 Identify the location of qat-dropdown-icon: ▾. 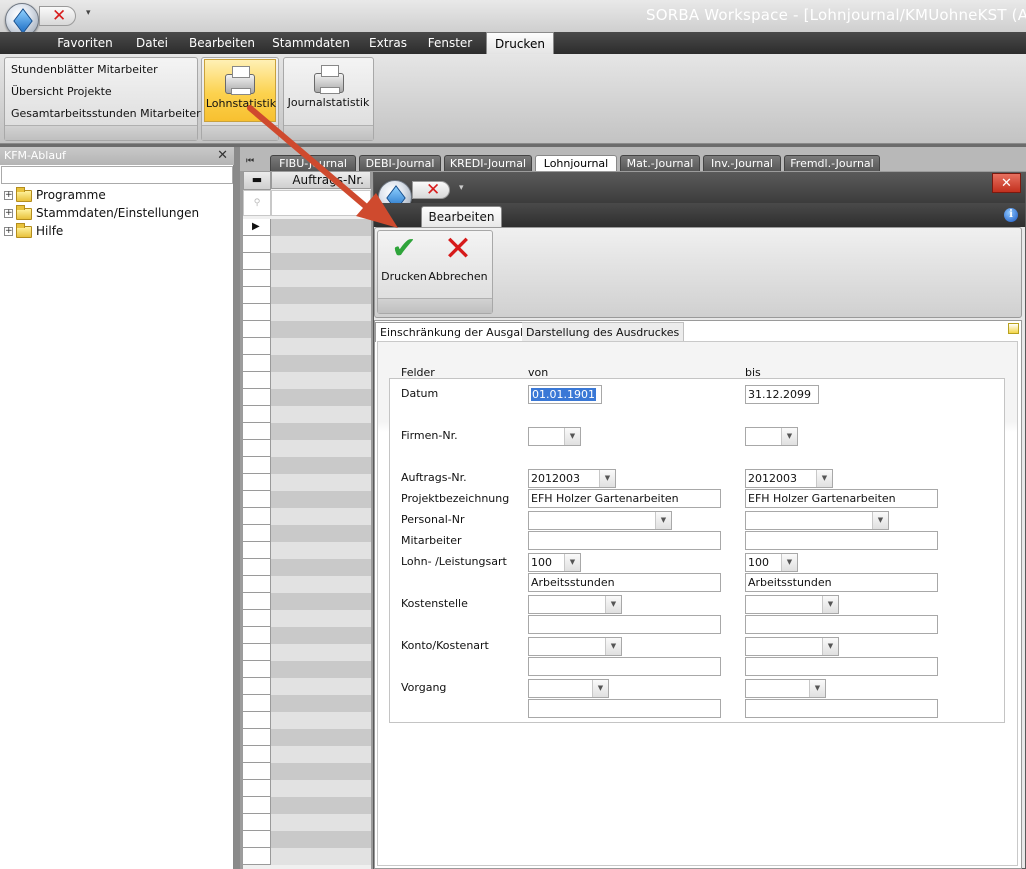
(88, 13).